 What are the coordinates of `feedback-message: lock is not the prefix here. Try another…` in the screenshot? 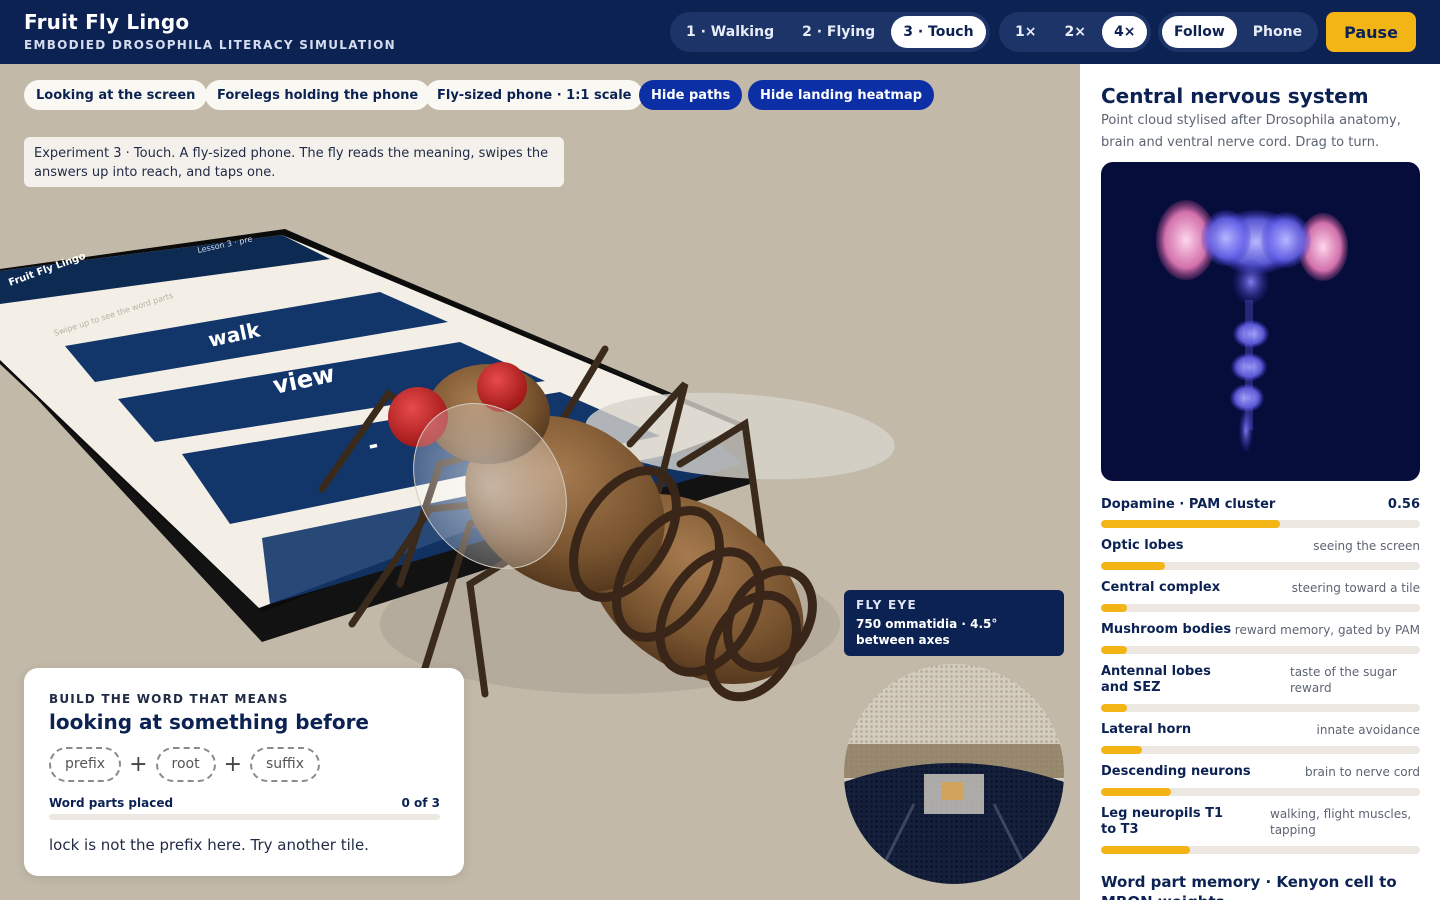 It's located at (209, 845).